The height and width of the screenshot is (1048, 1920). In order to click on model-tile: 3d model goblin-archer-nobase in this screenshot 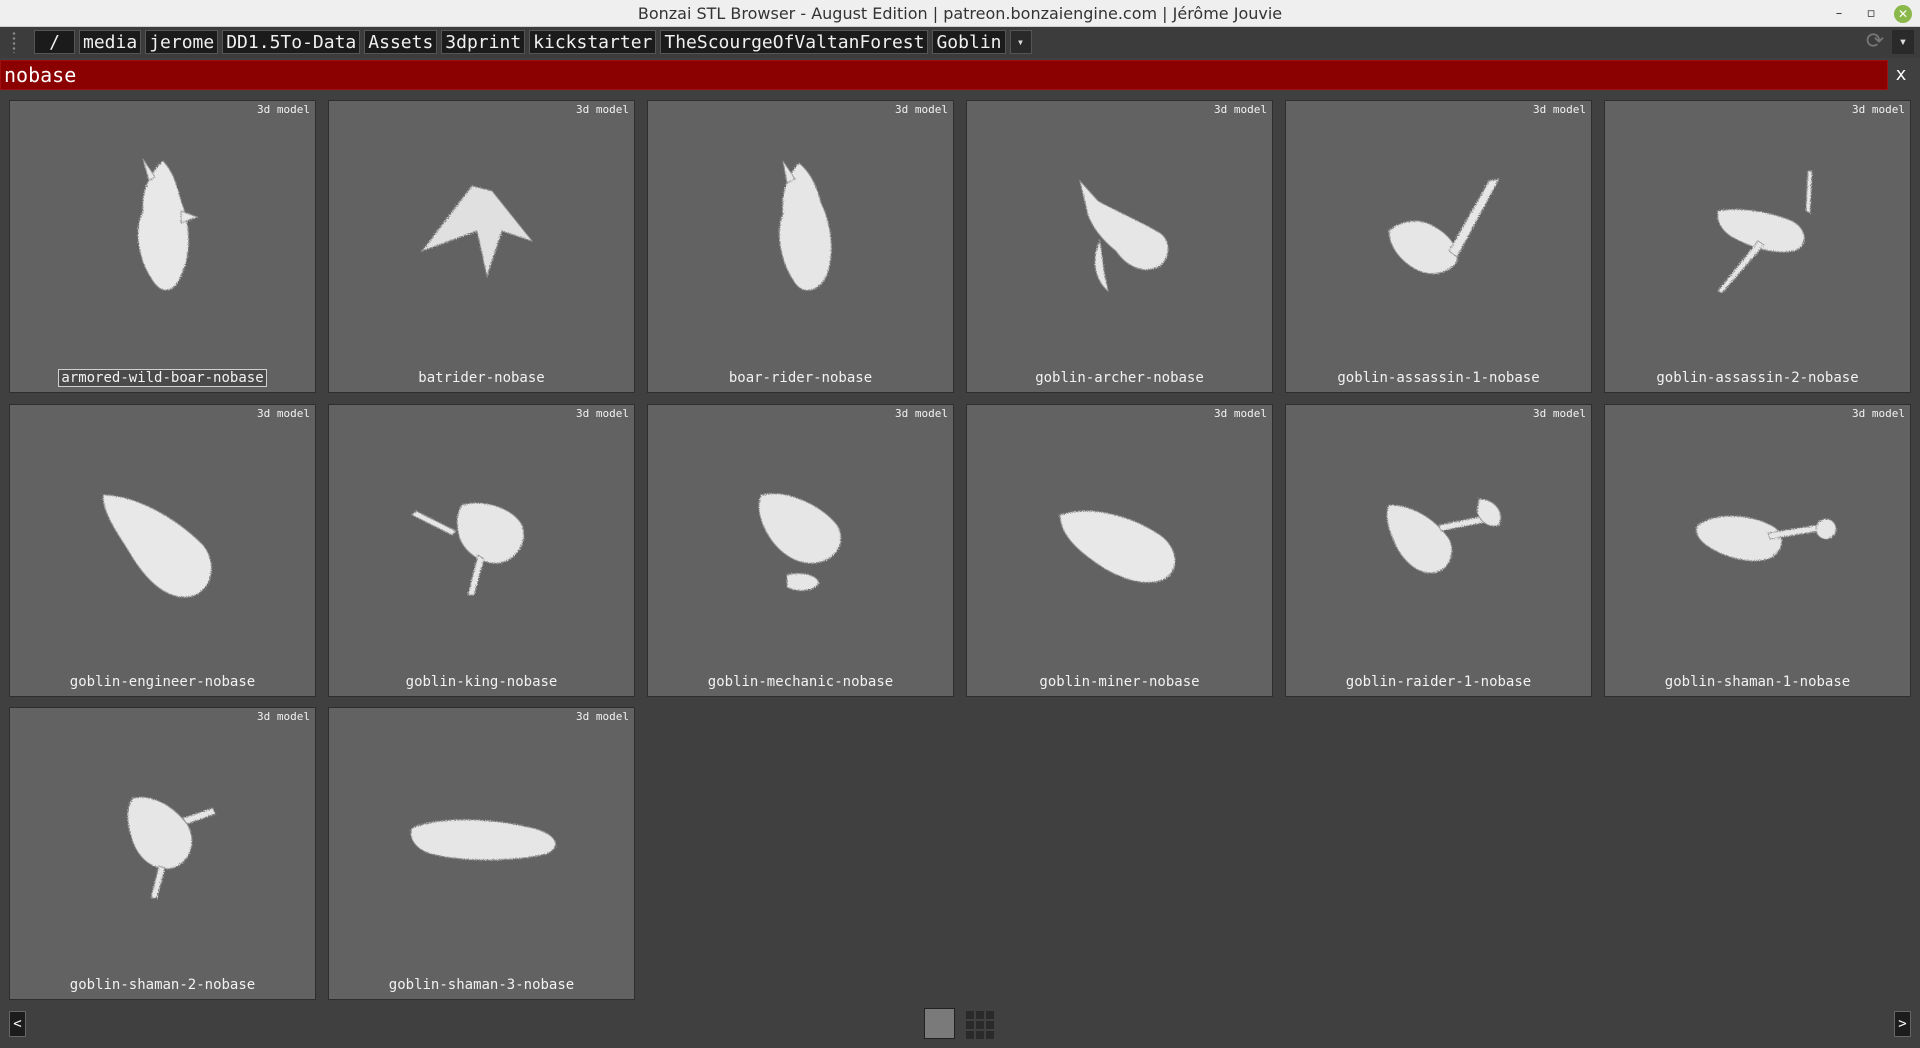, I will do `click(1119, 246)`.